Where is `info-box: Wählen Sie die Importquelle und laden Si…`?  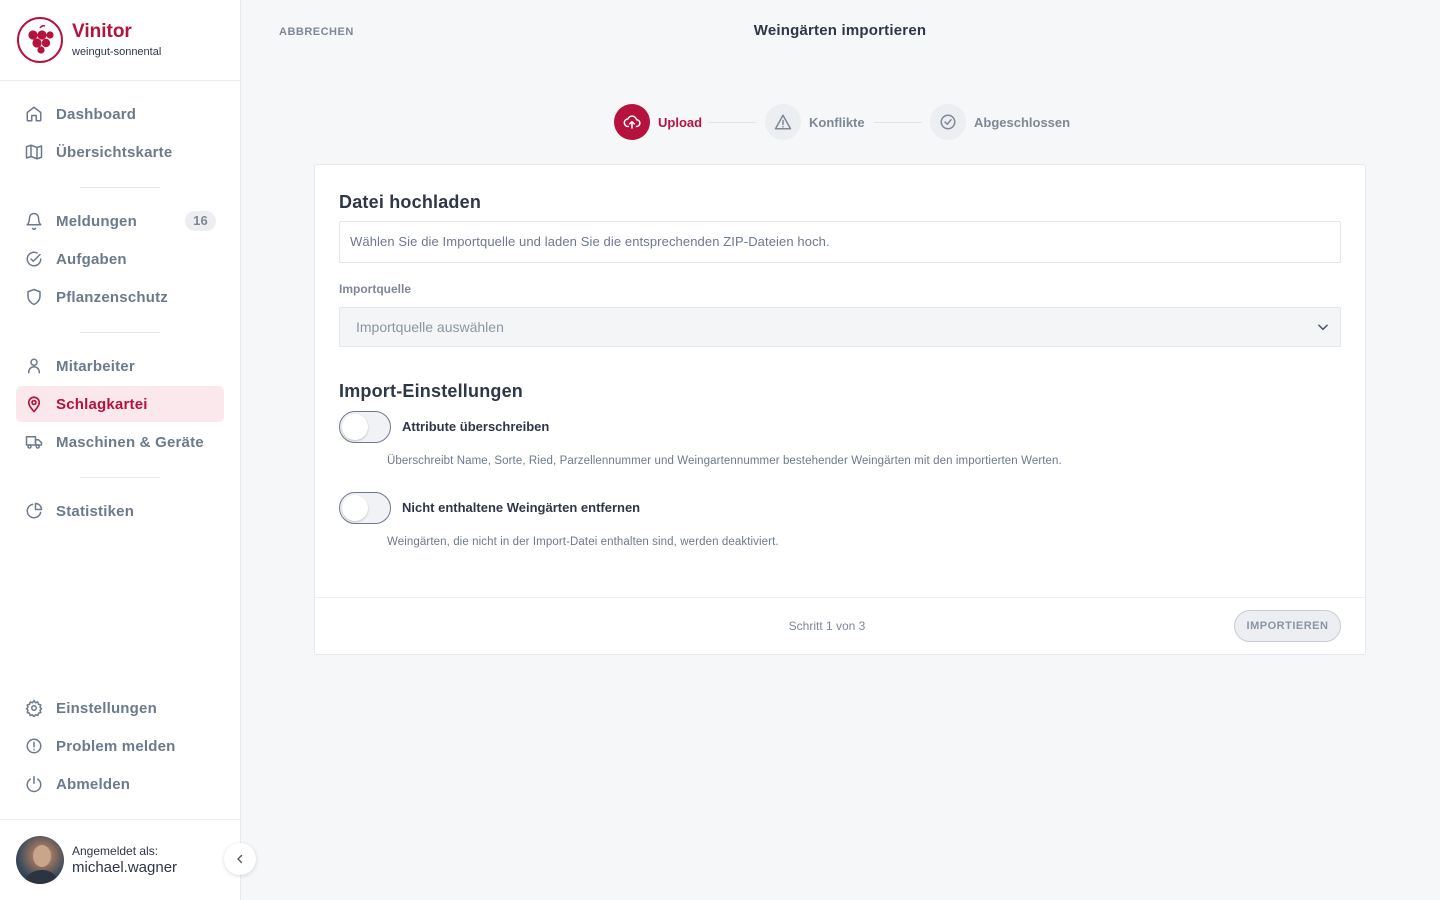
info-box: Wählen Sie die Importquelle und laden Si… is located at coordinates (840, 242).